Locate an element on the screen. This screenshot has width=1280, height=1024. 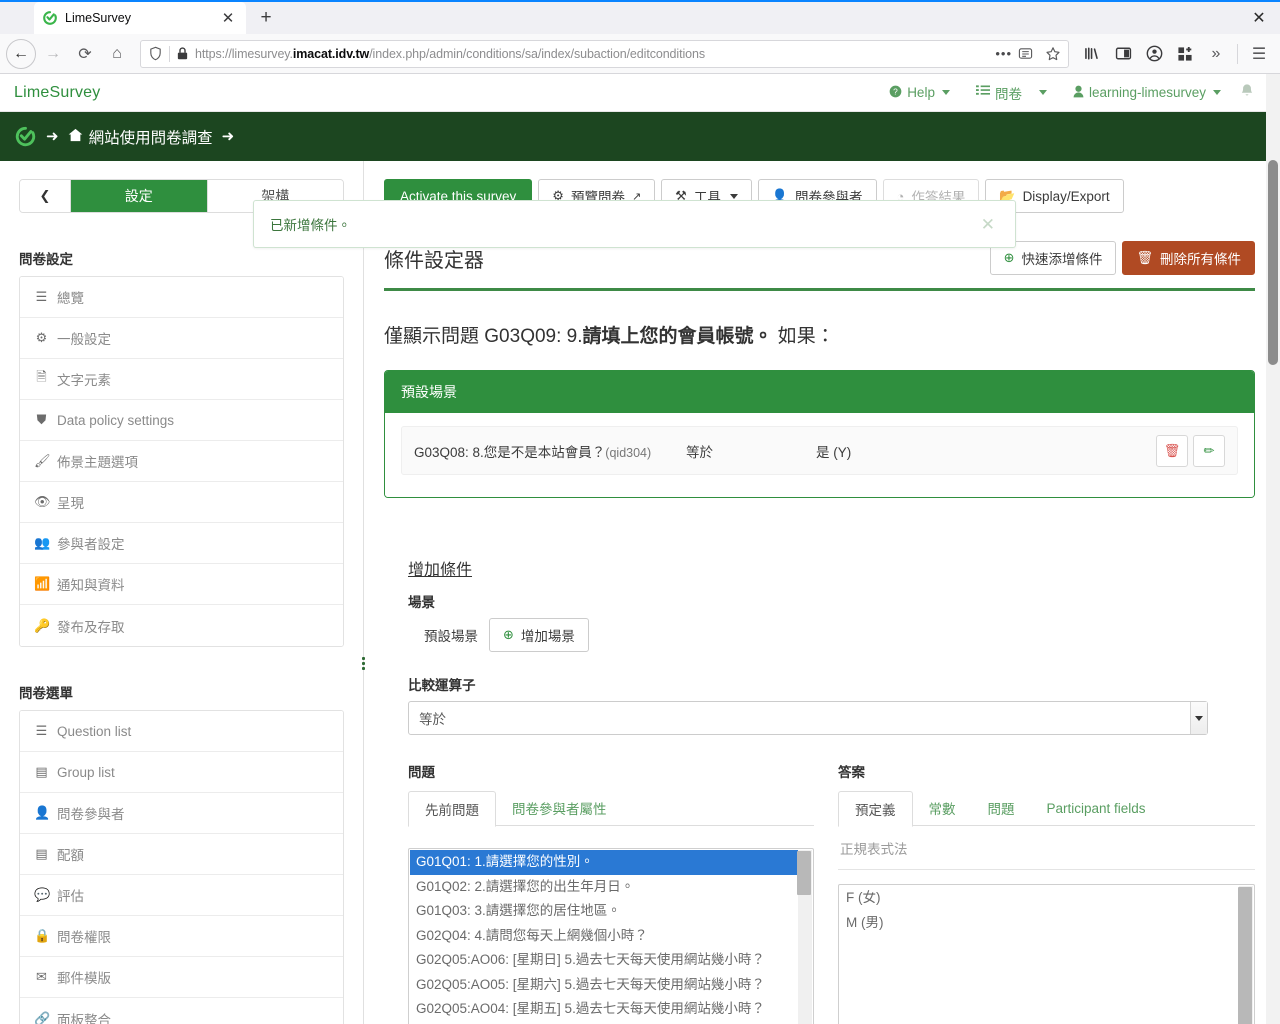
bell-icon is located at coordinates (1250, 93).